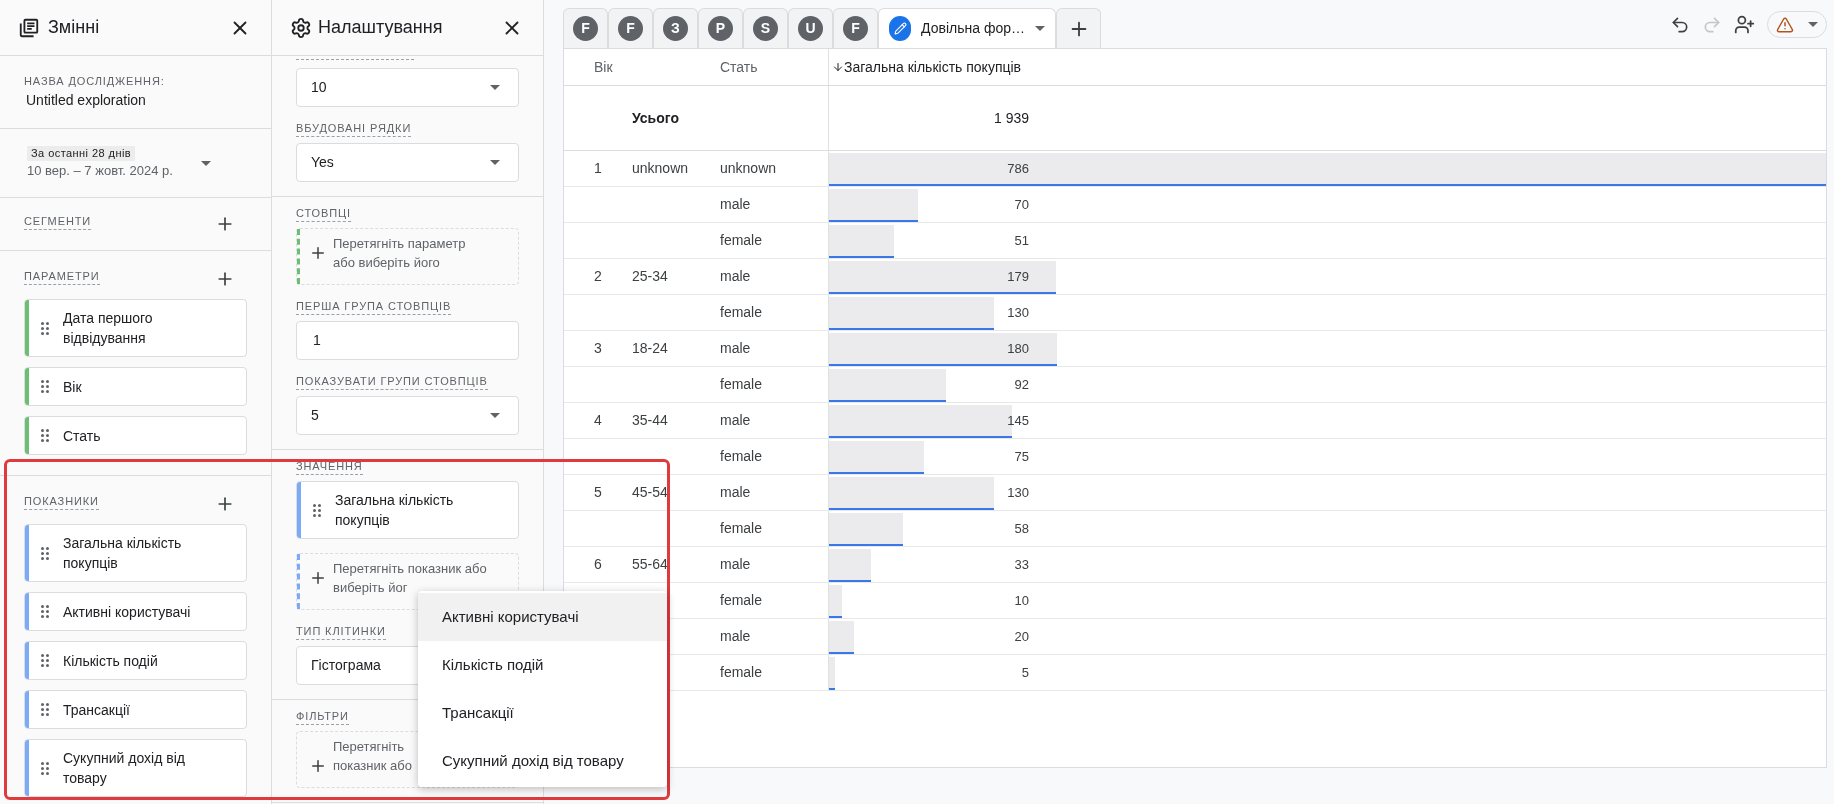 The image size is (1834, 804). Describe the element at coordinates (407, 87) in the screenshot. I see `select-field: 10` at that location.